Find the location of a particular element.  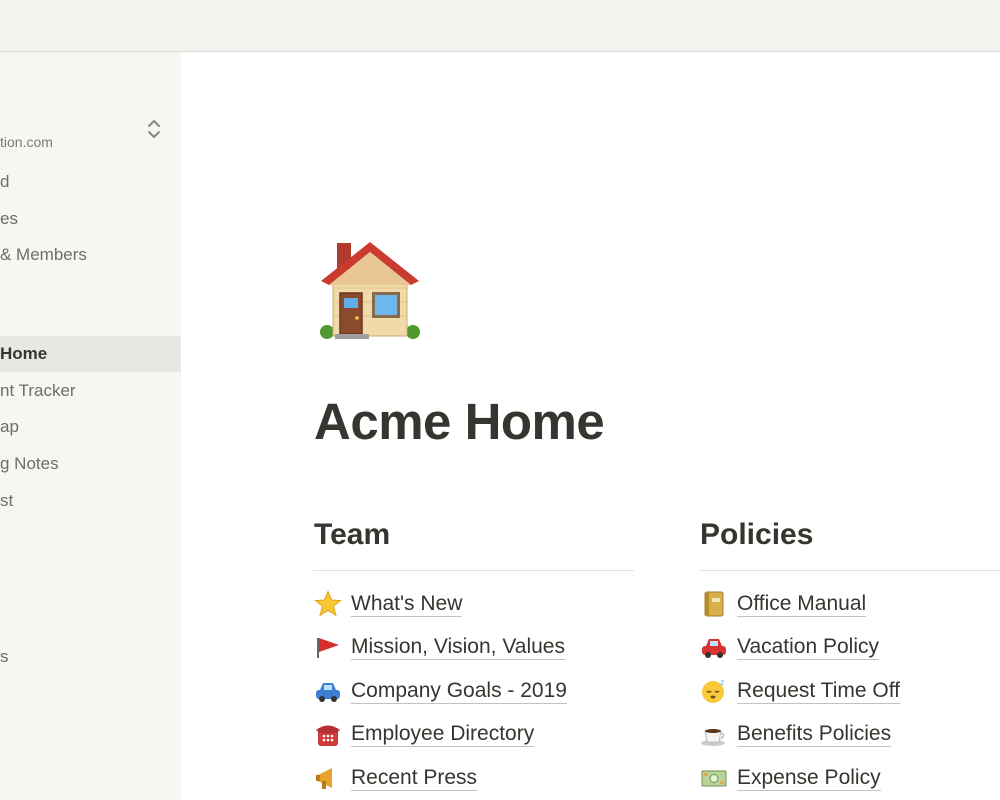

sidebar-item-label: g Notes is located at coordinates (29, 463).